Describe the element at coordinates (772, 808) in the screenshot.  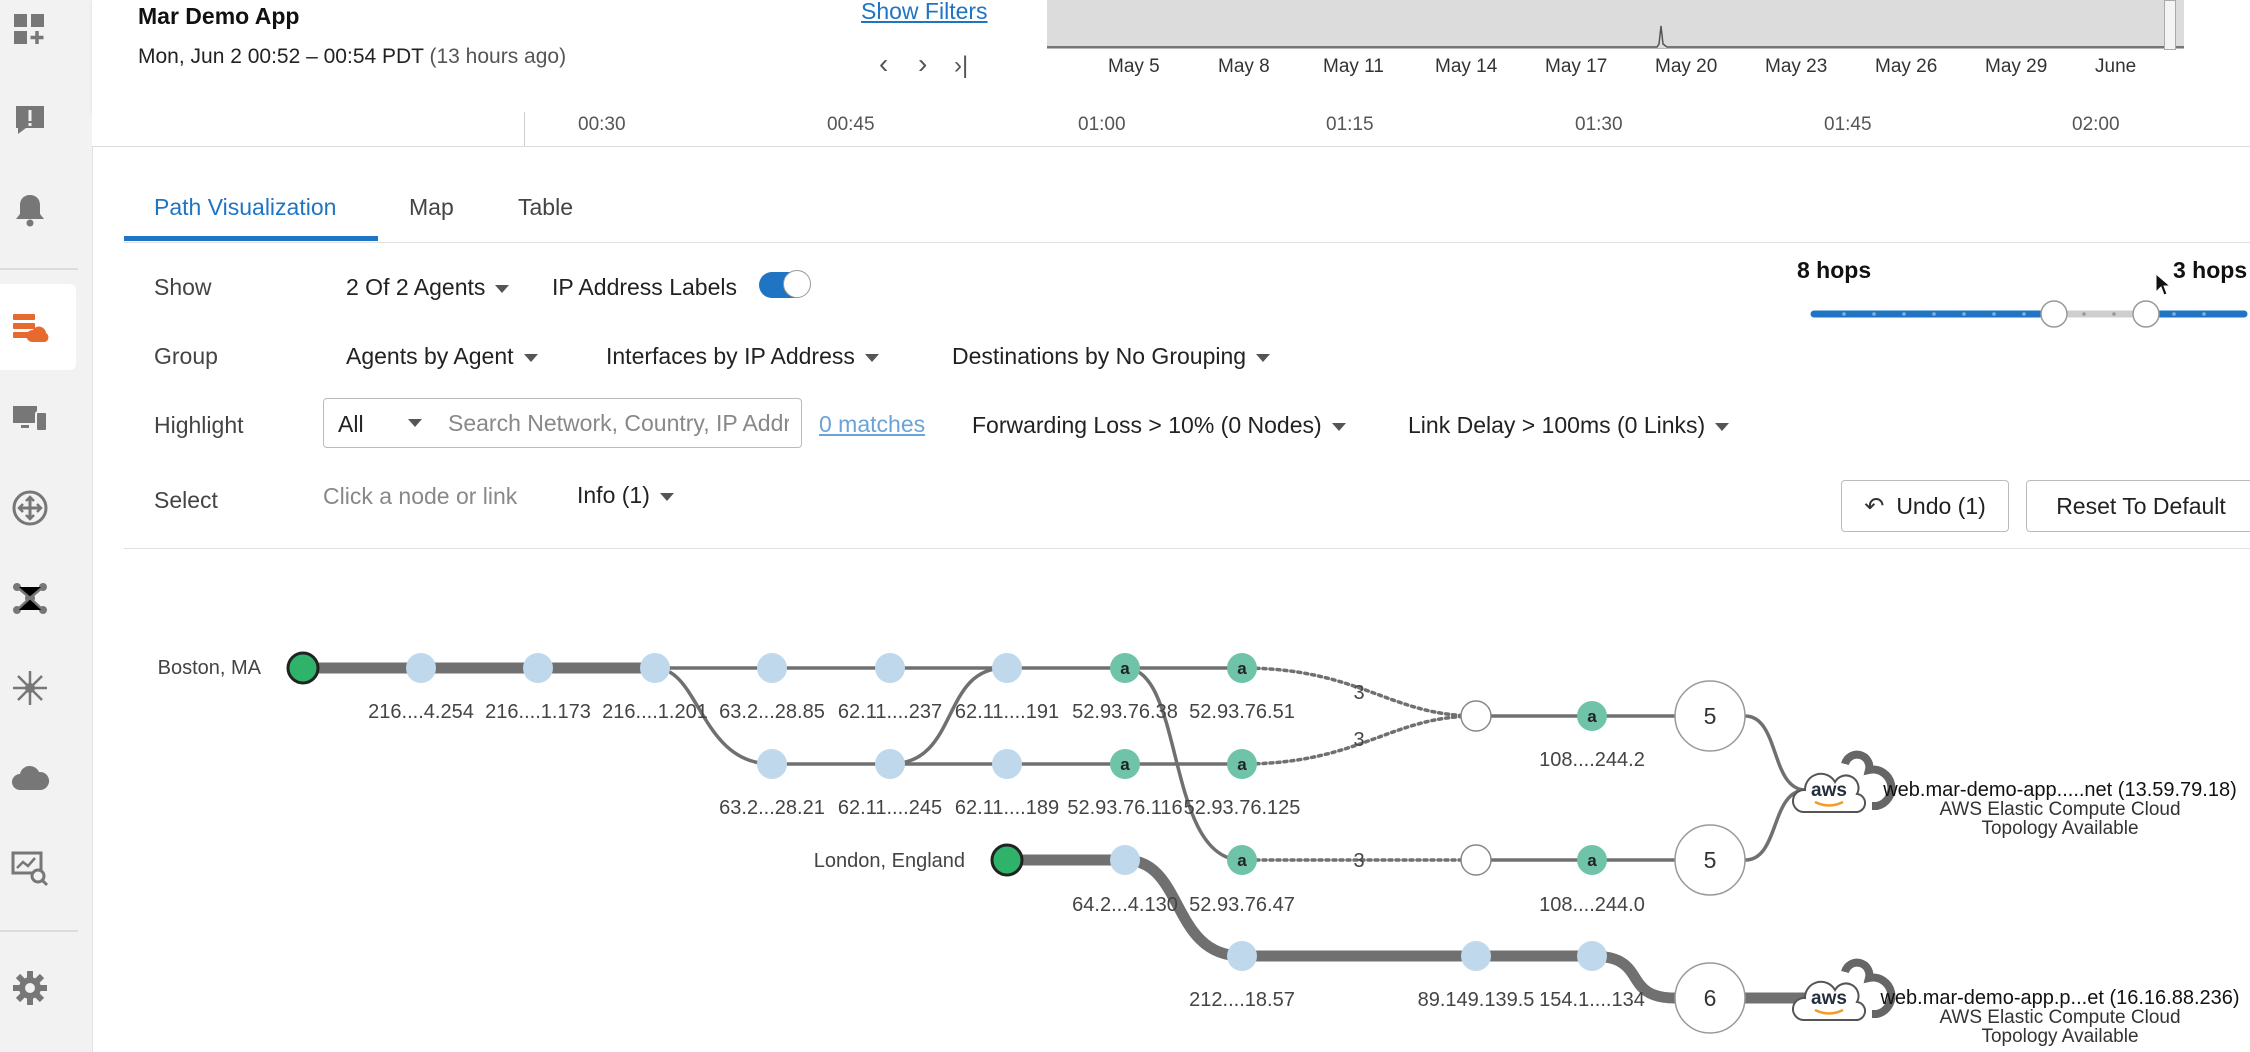
I see `node-label: 63.2...28.21` at that location.